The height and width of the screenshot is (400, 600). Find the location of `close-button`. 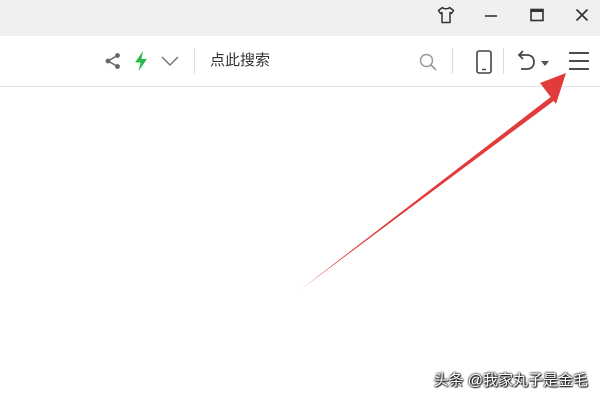

close-button is located at coordinates (580, 17).